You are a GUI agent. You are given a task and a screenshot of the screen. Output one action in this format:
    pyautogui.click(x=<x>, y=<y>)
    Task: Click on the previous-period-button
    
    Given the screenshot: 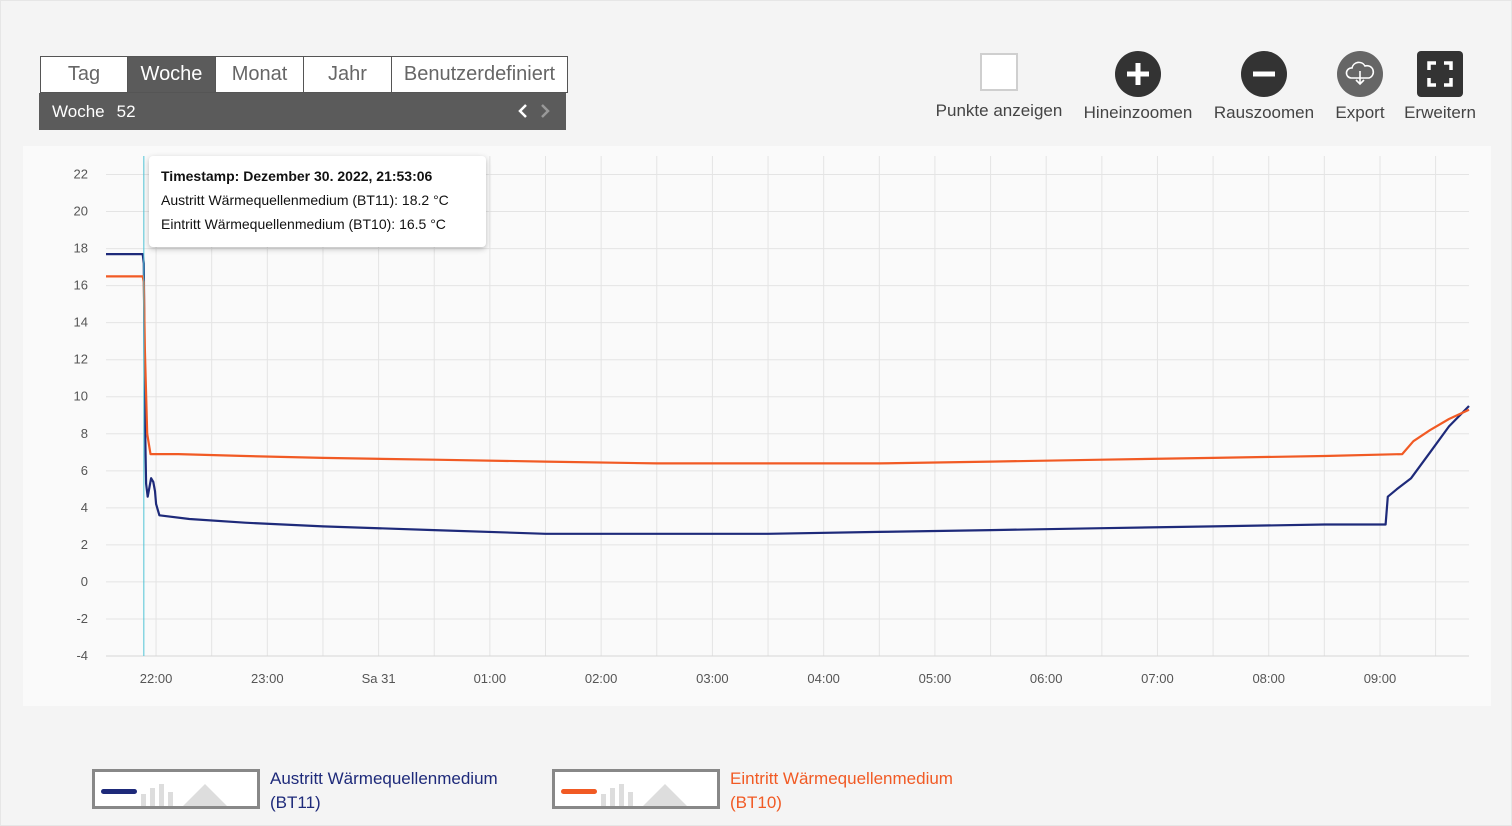 What is the action you would take?
    pyautogui.click(x=523, y=111)
    